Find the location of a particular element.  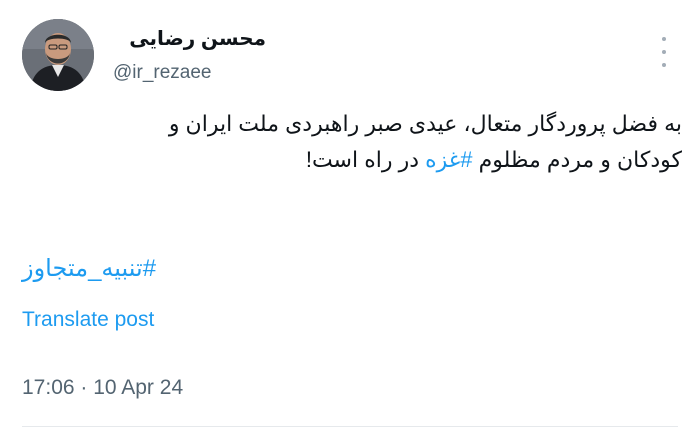

more-options-icon is located at coordinates (664, 52).